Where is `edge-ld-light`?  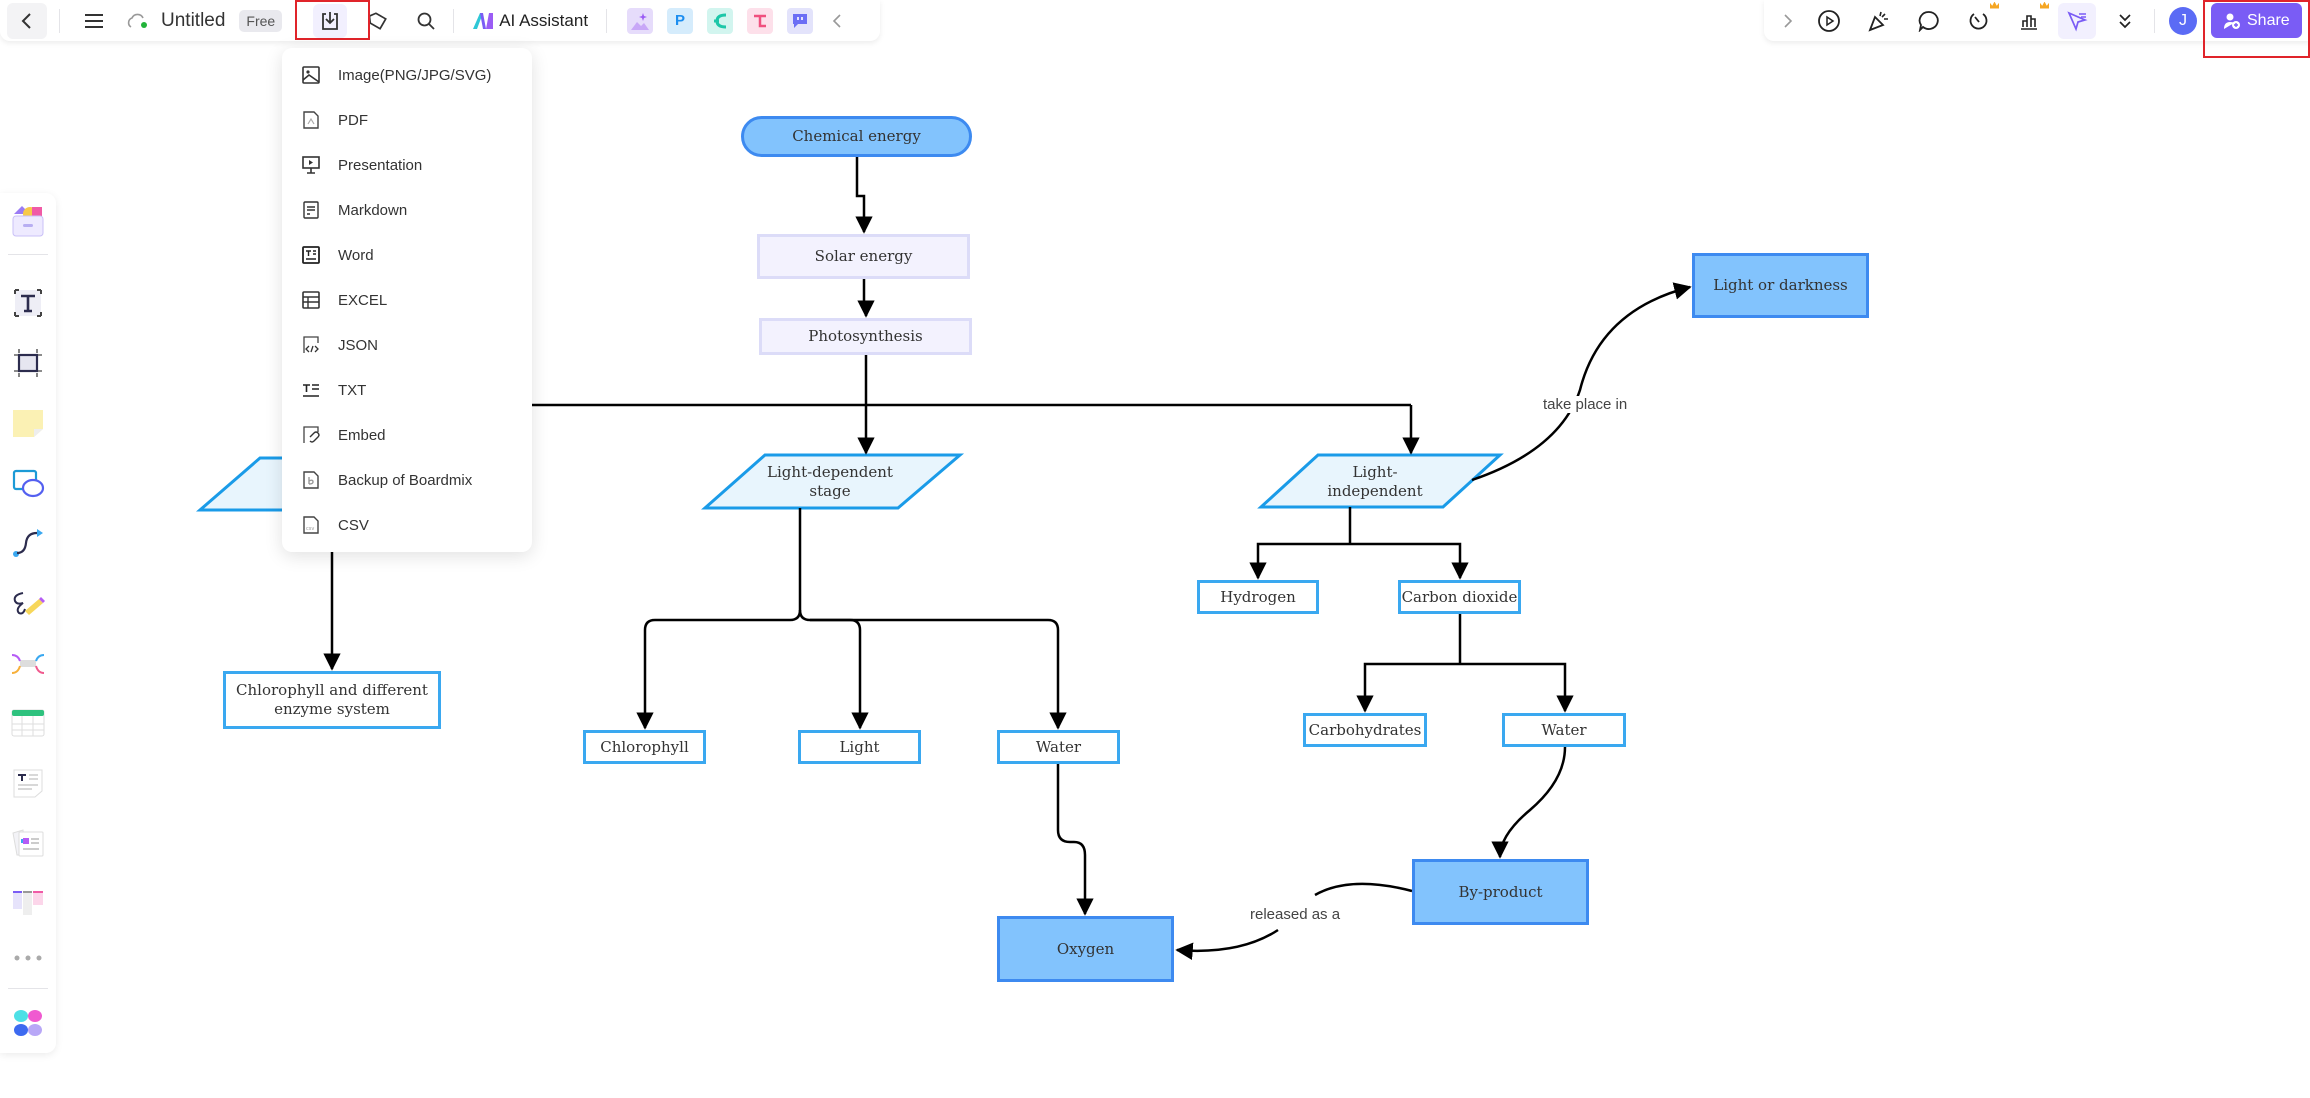
edge-ld-light is located at coordinates (833, 669).